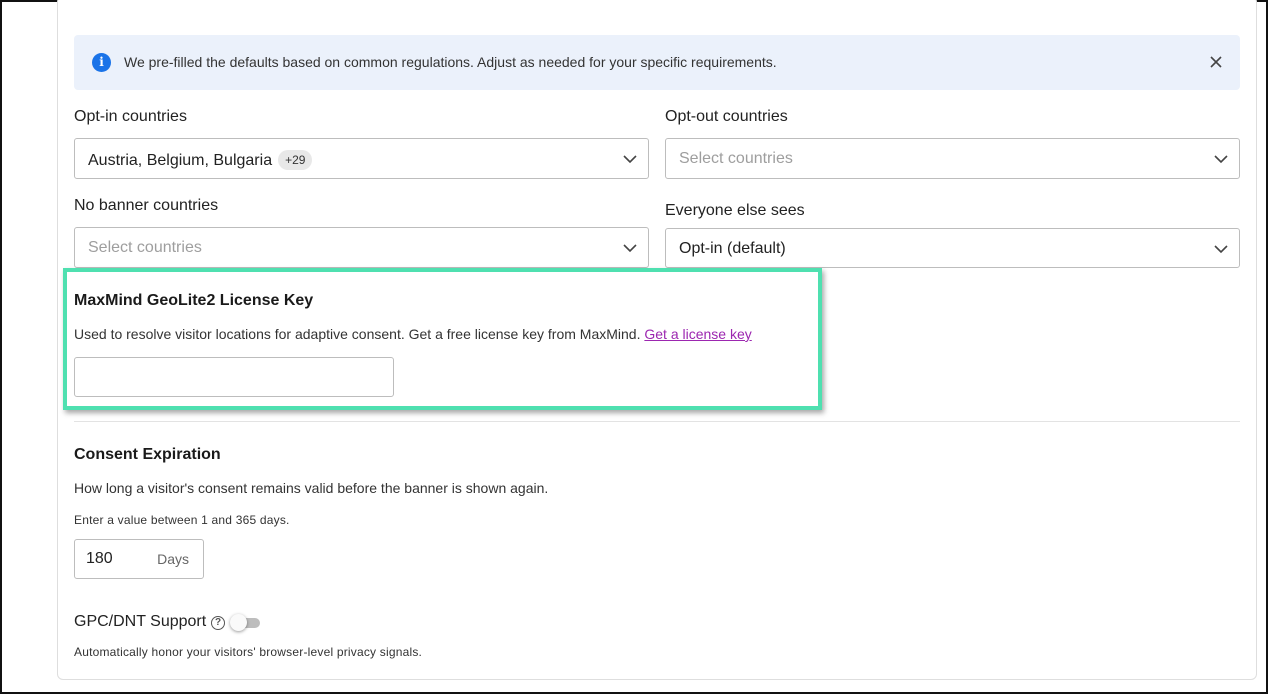  I want to click on more-countries-badge: +29, so click(295, 160).